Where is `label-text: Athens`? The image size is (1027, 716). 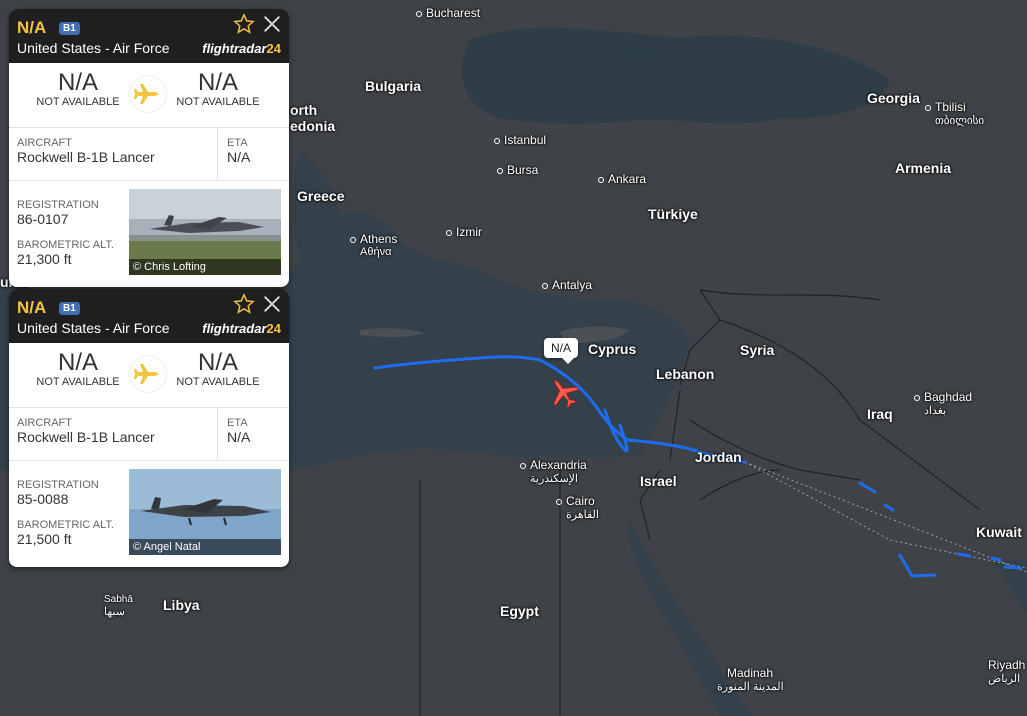
label-text: Athens is located at coordinates (379, 239).